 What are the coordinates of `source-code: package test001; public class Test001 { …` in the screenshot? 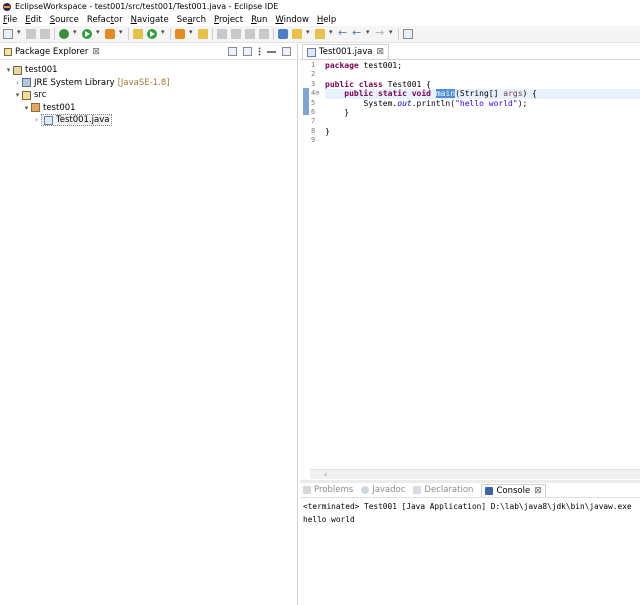 It's located at (482, 103).